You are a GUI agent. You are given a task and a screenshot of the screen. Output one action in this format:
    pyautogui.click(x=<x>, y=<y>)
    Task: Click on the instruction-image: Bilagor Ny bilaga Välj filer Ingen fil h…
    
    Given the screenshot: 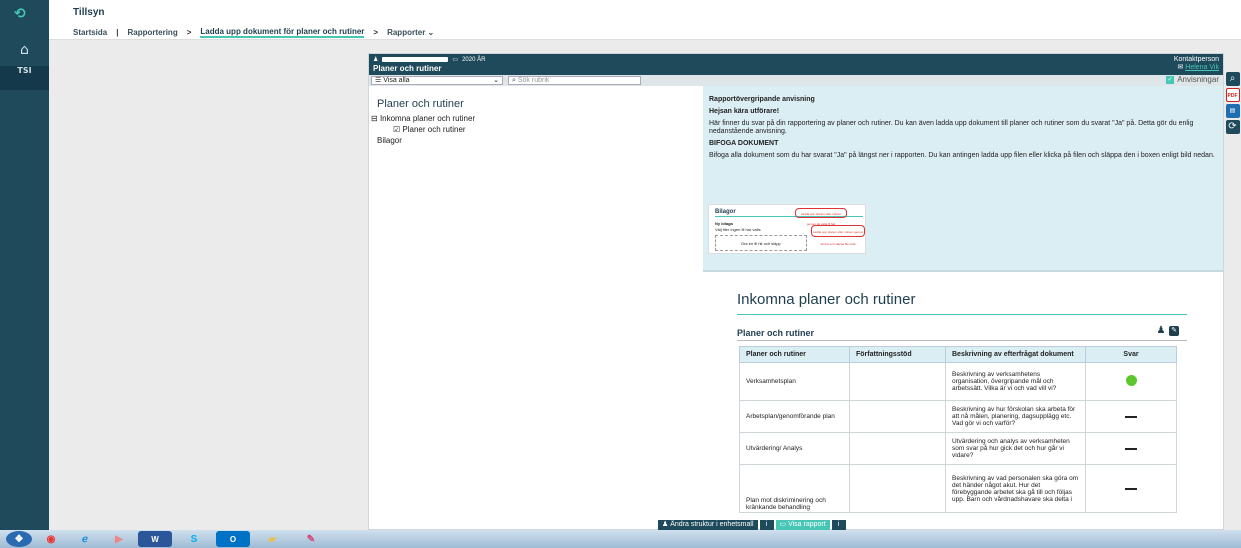 What is the action you would take?
    pyautogui.click(x=787, y=229)
    